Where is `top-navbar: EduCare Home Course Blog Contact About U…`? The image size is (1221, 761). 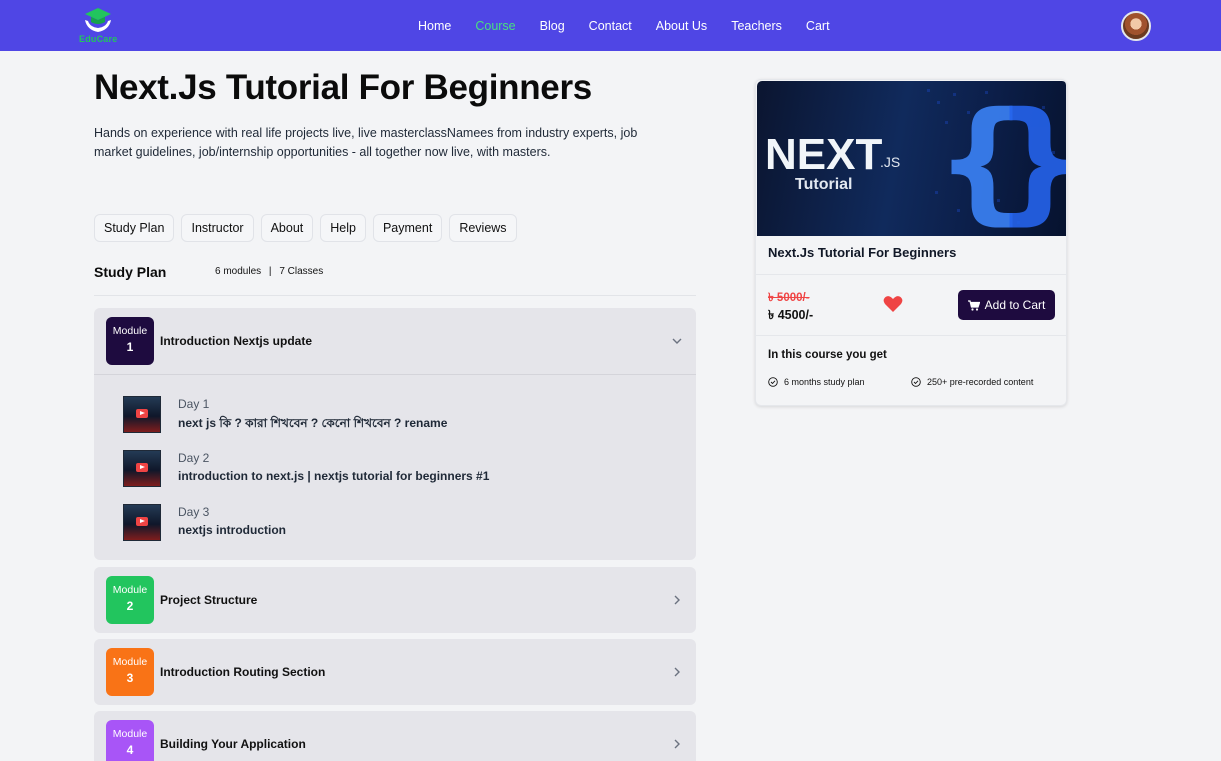 top-navbar: EduCare Home Course Blog Contact About U… is located at coordinates (610, 25).